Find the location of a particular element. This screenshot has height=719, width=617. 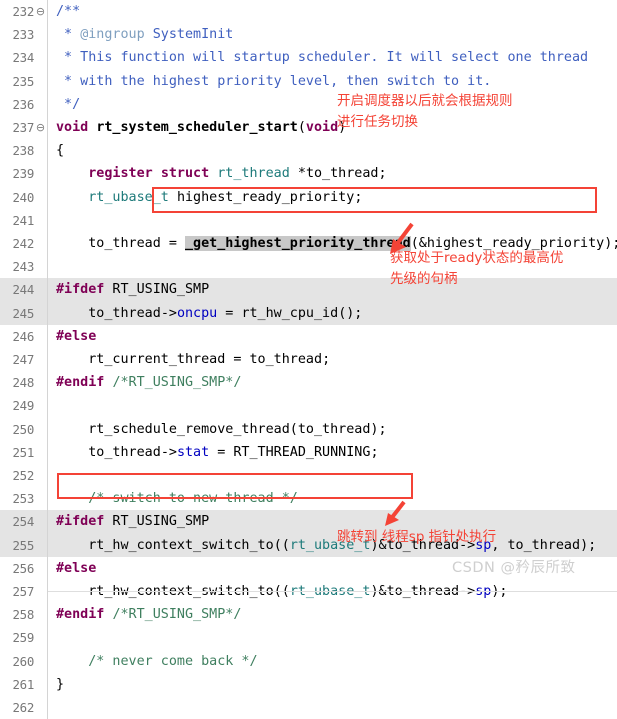

line-number: 261 is located at coordinates (23, 684).